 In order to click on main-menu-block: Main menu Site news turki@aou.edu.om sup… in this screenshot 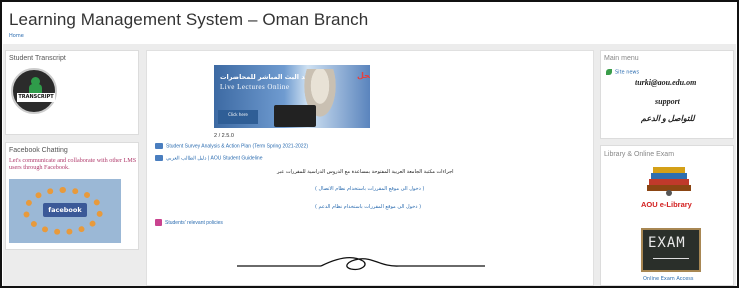, I will do `click(667, 94)`.